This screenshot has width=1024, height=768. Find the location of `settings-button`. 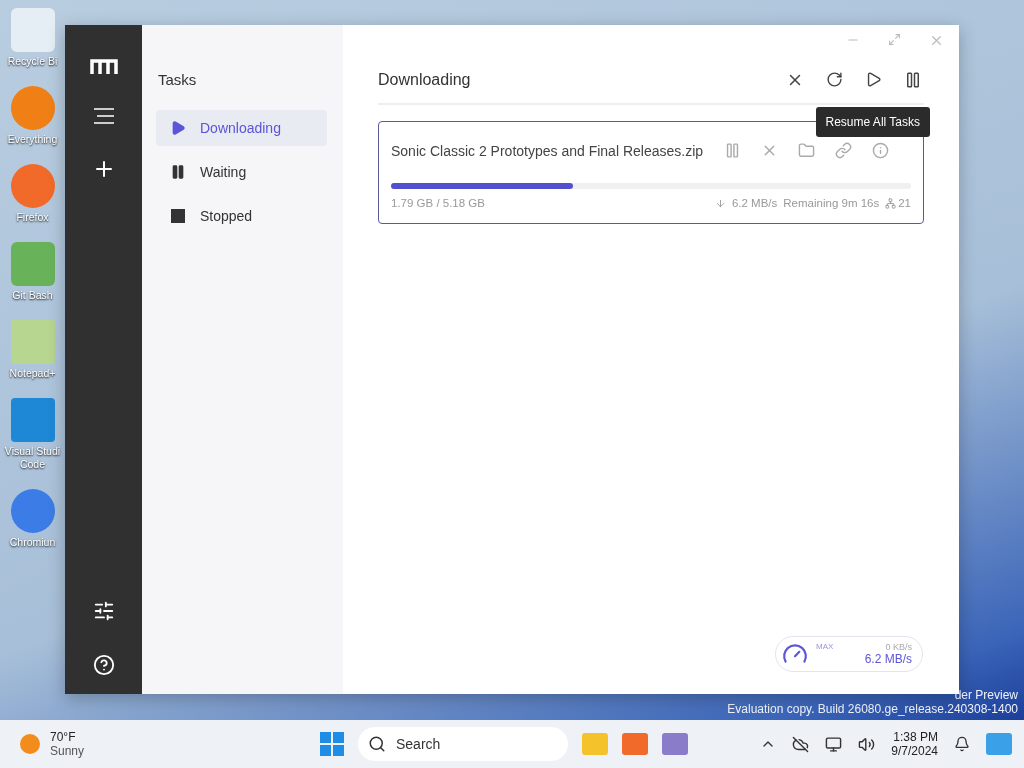

settings-button is located at coordinates (103, 611).